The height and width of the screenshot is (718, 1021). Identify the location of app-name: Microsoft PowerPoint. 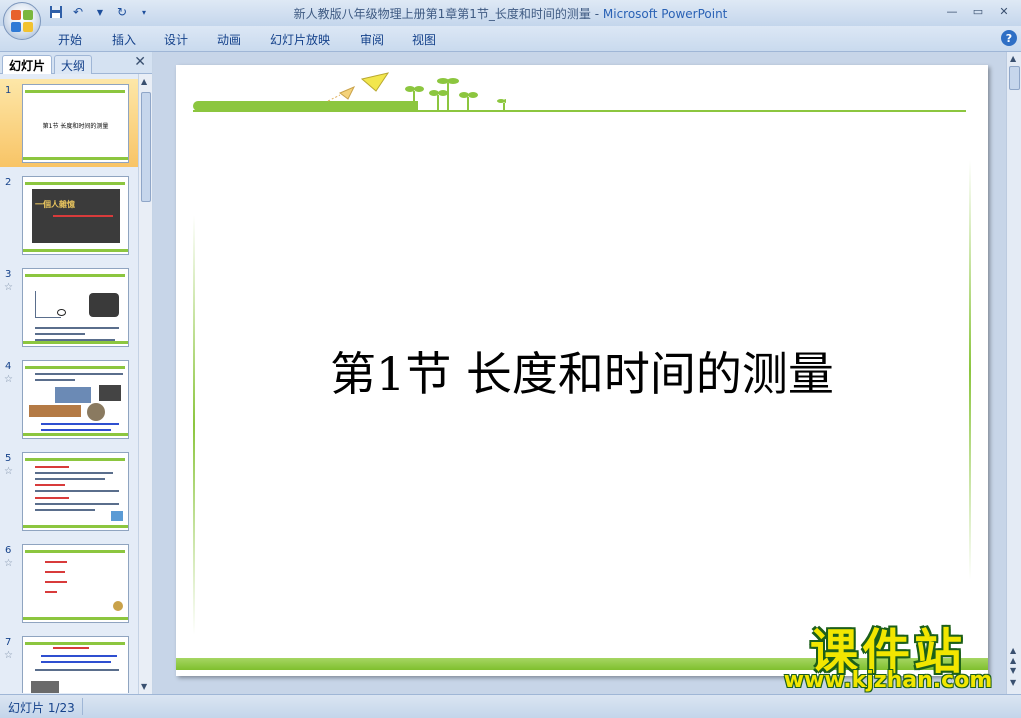
(665, 14).